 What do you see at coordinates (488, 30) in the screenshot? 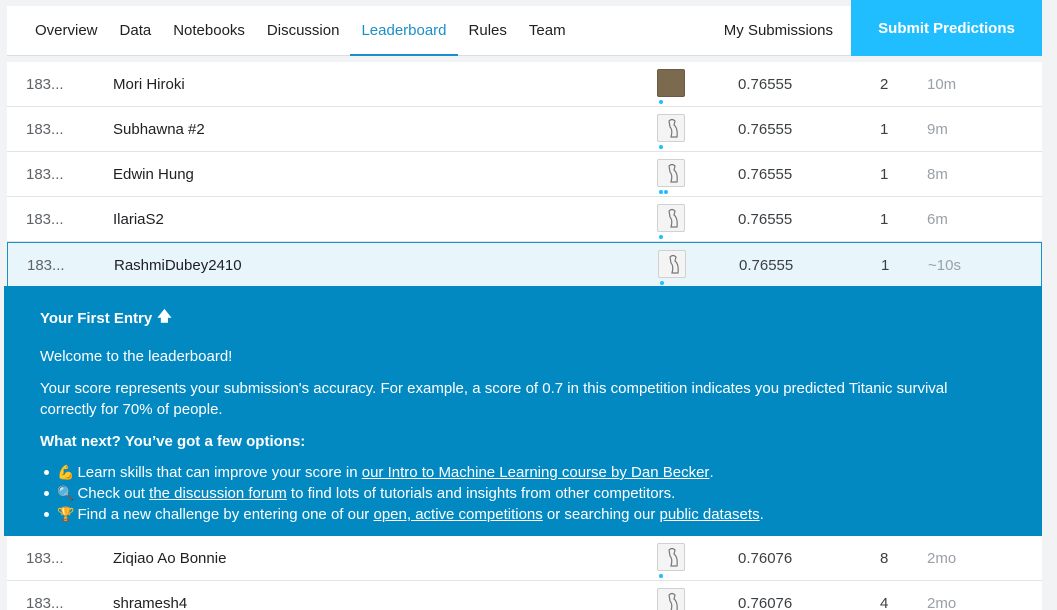
I see `tab-rules: Rules` at bounding box center [488, 30].